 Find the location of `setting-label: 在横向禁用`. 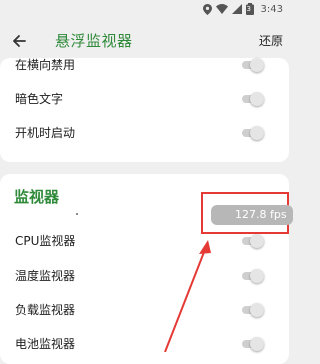

setting-label: 在横向禁用 is located at coordinates (45, 65).